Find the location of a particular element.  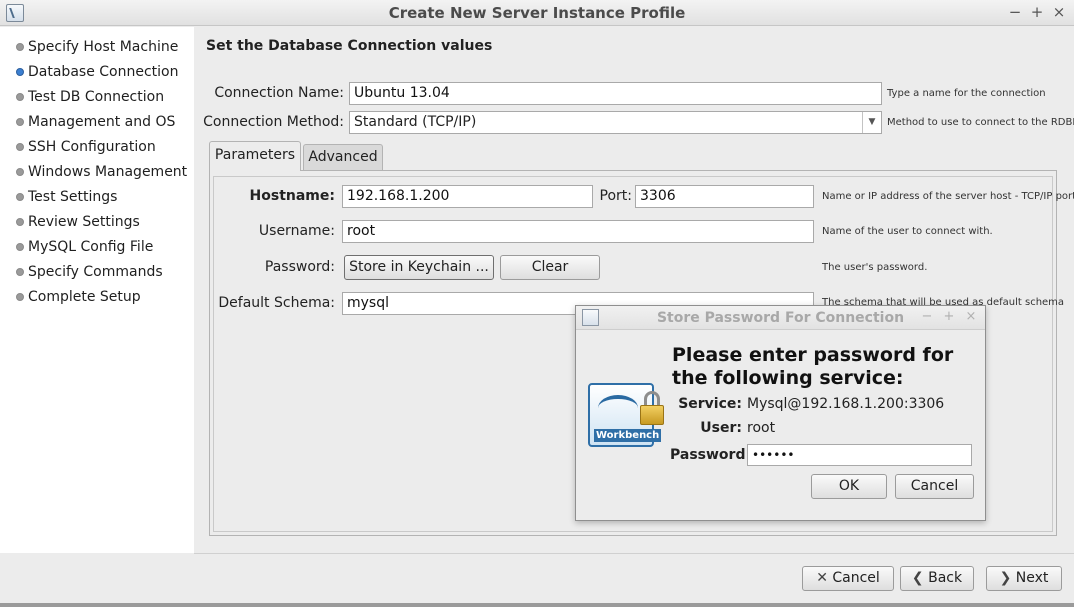

dialog-titlebar: Store Password For Connection − + × is located at coordinates (780, 318).